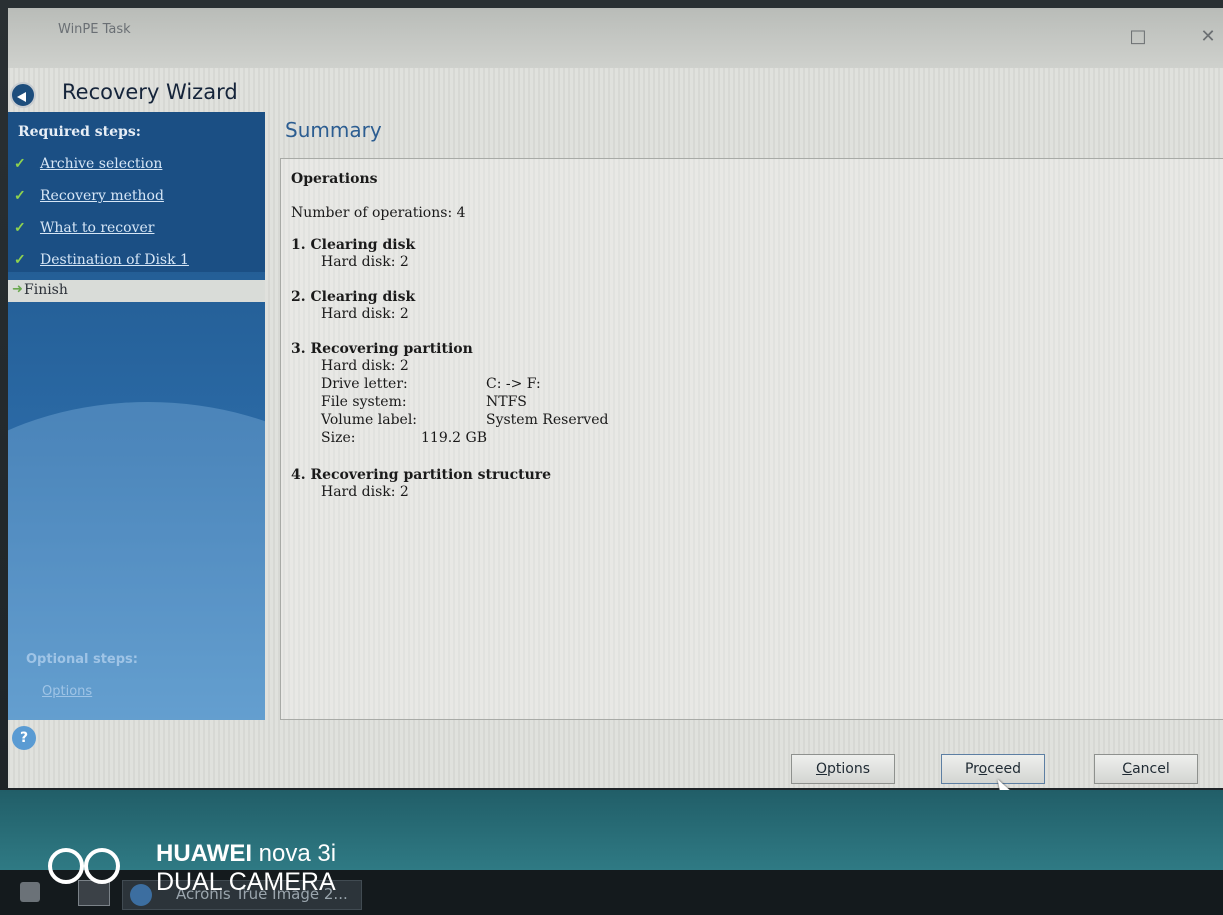  What do you see at coordinates (506, 402) in the screenshot?
I see `detail-value: NTFS` at bounding box center [506, 402].